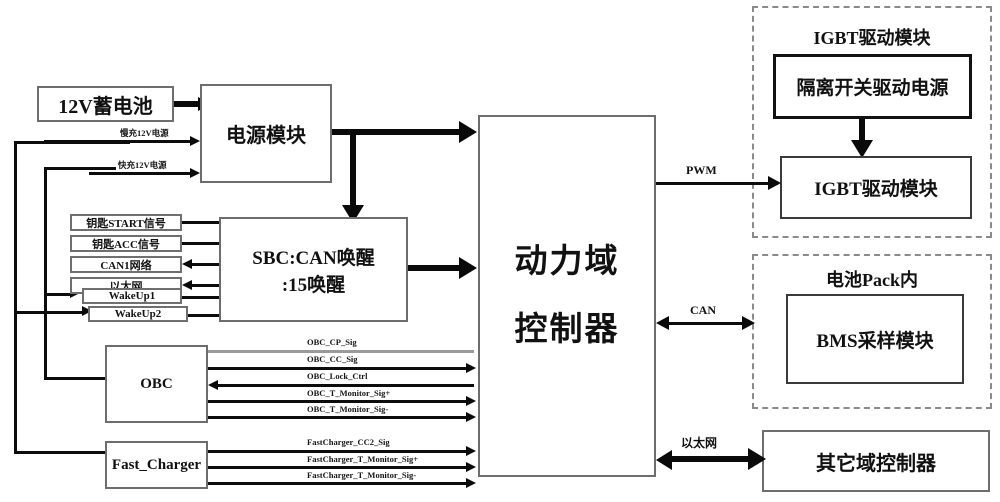 This screenshot has height=502, width=1000. I want to click on fastcharger-t-plus-line, so click(340, 467).